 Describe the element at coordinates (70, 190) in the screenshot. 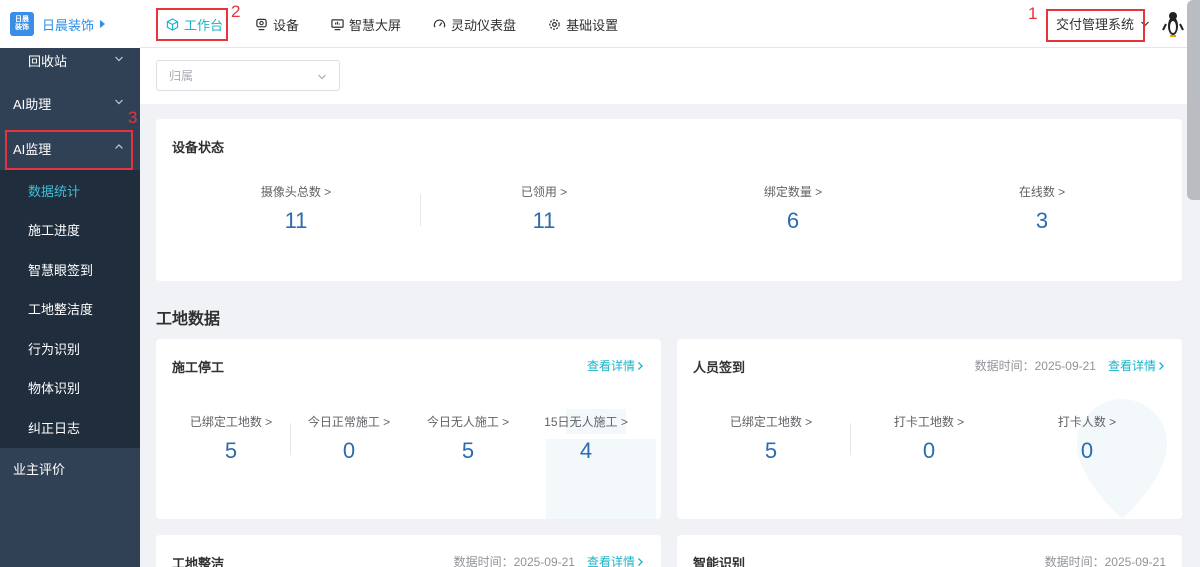

I see `sidebar-item-data-stats: 数据统计` at that location.